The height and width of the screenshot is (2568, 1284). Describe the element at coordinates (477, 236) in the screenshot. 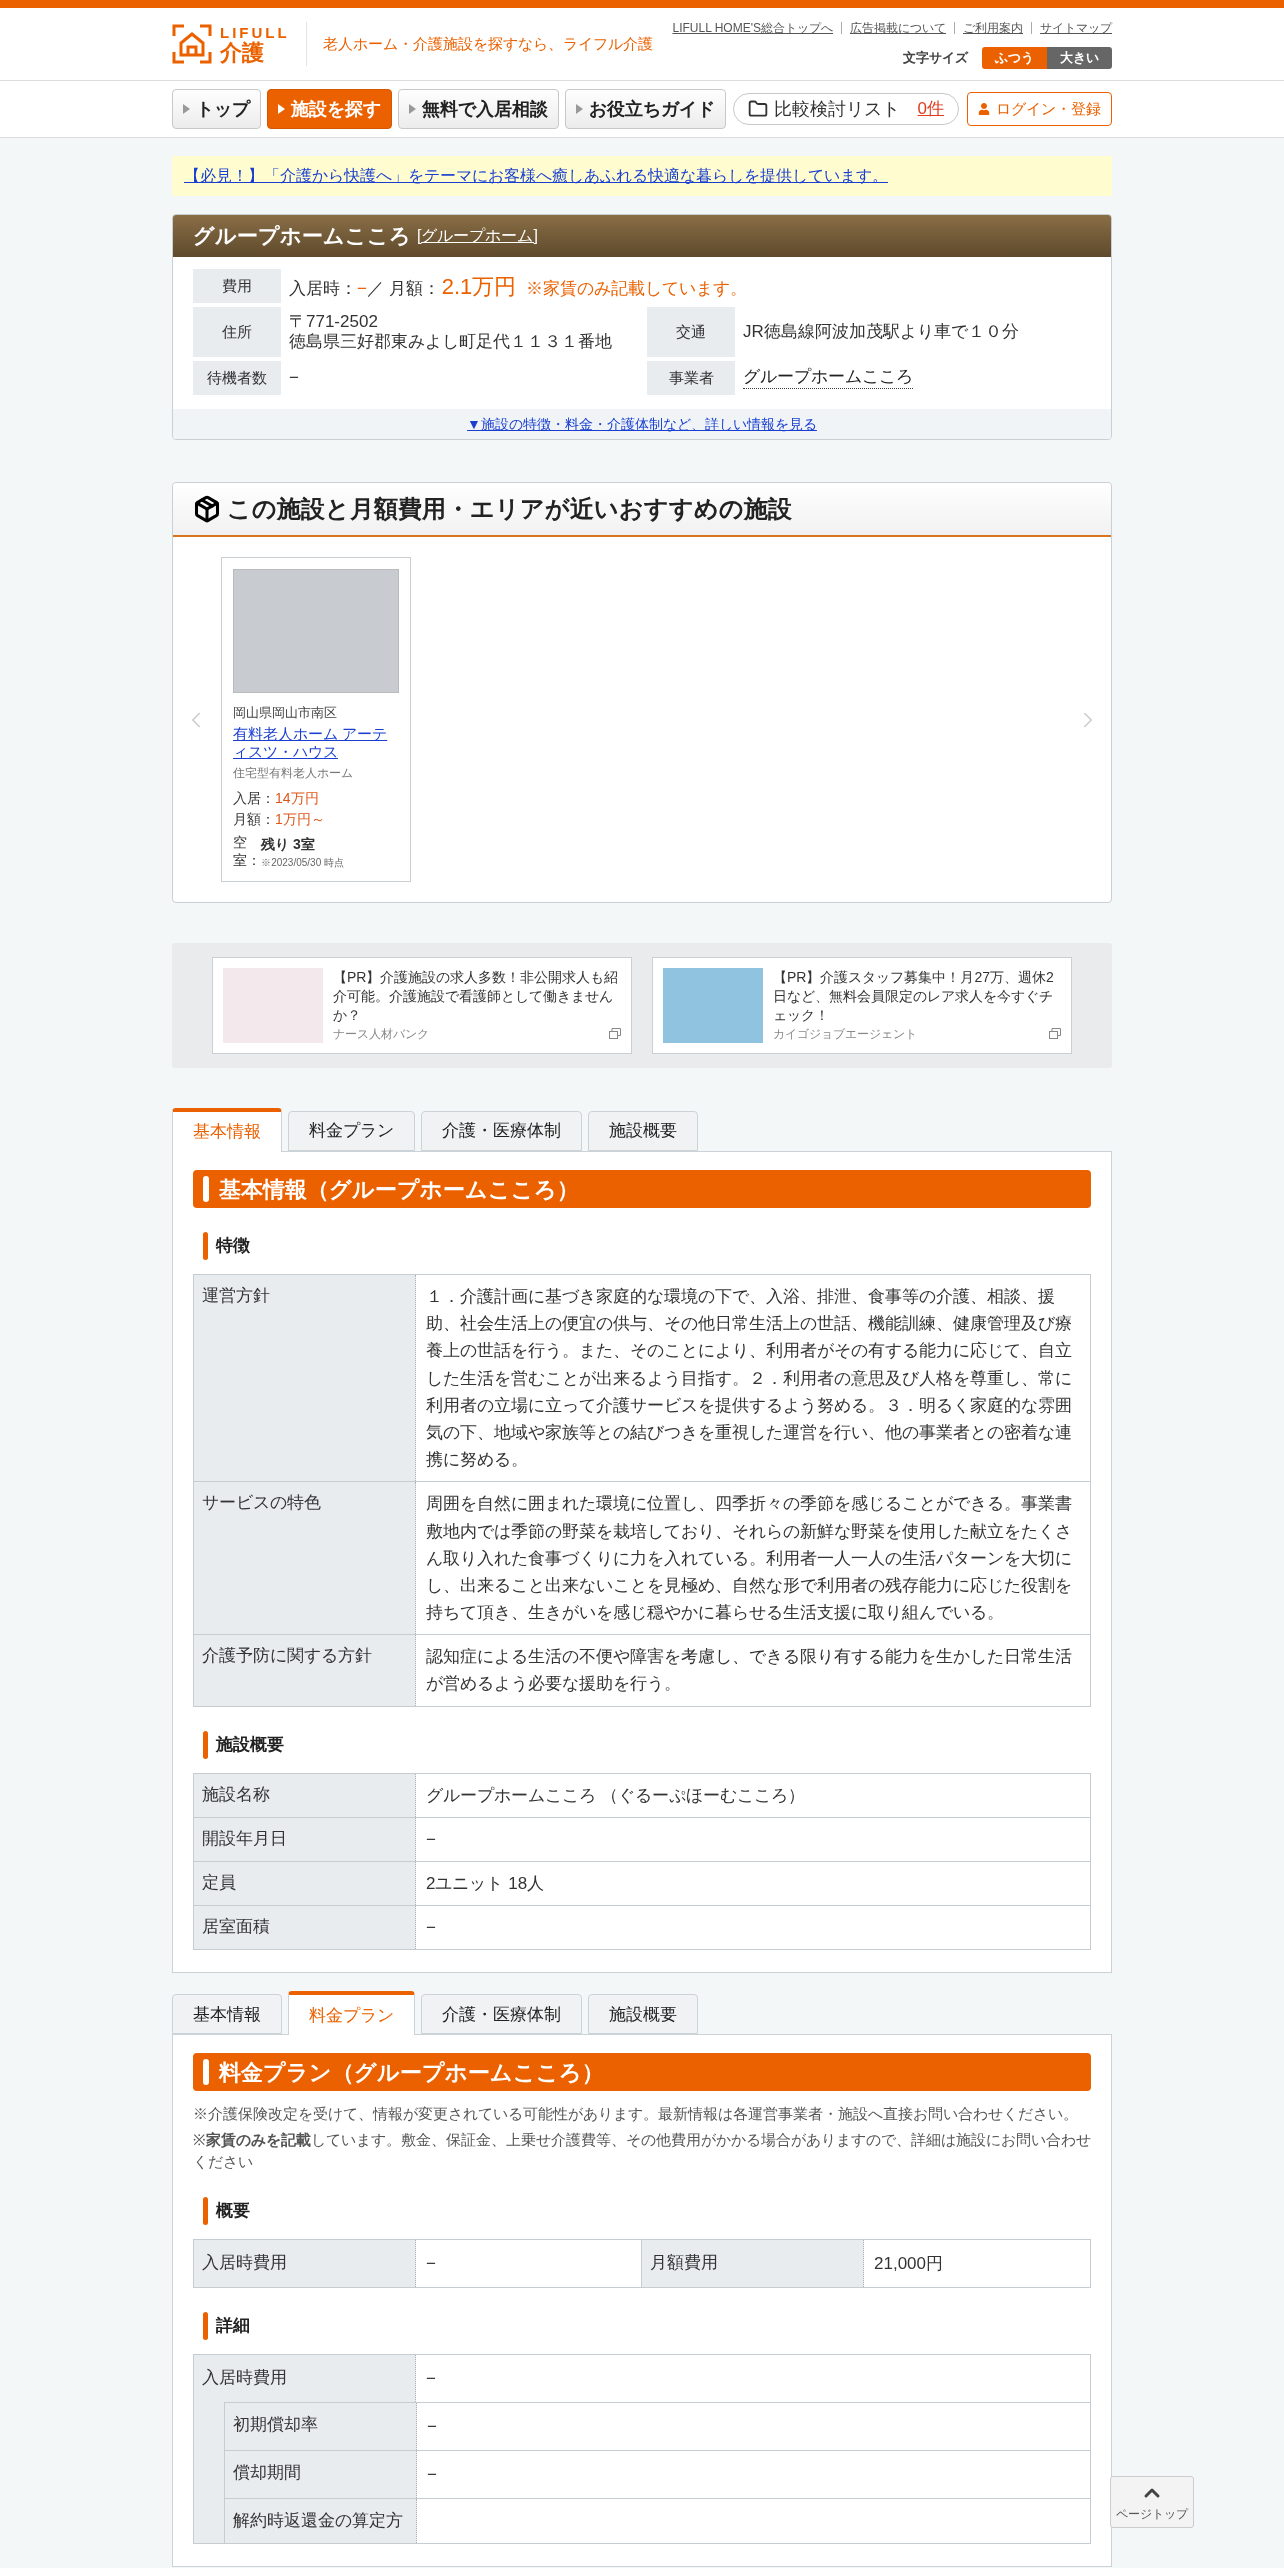

I see `facility-type-link: [グループホーム]` at that location.